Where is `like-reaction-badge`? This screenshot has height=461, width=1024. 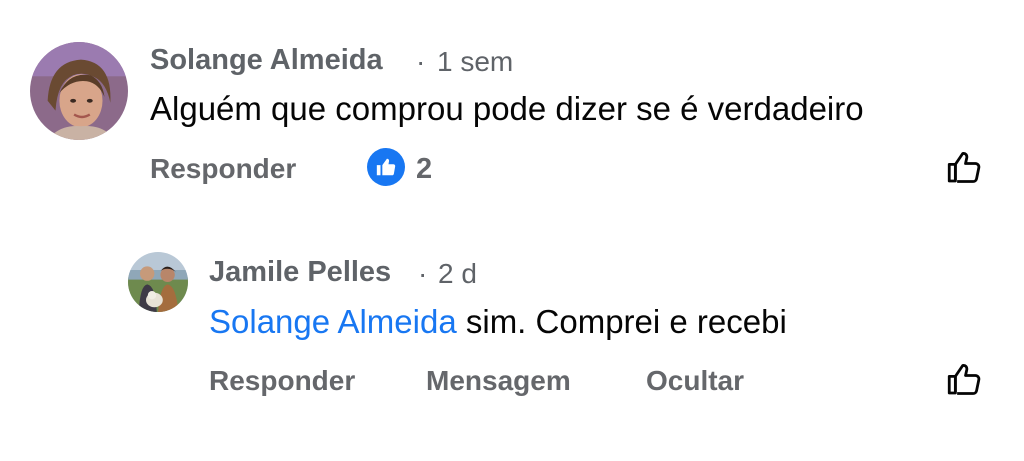
like-reaction-badge is located at coordinates (386, 167).